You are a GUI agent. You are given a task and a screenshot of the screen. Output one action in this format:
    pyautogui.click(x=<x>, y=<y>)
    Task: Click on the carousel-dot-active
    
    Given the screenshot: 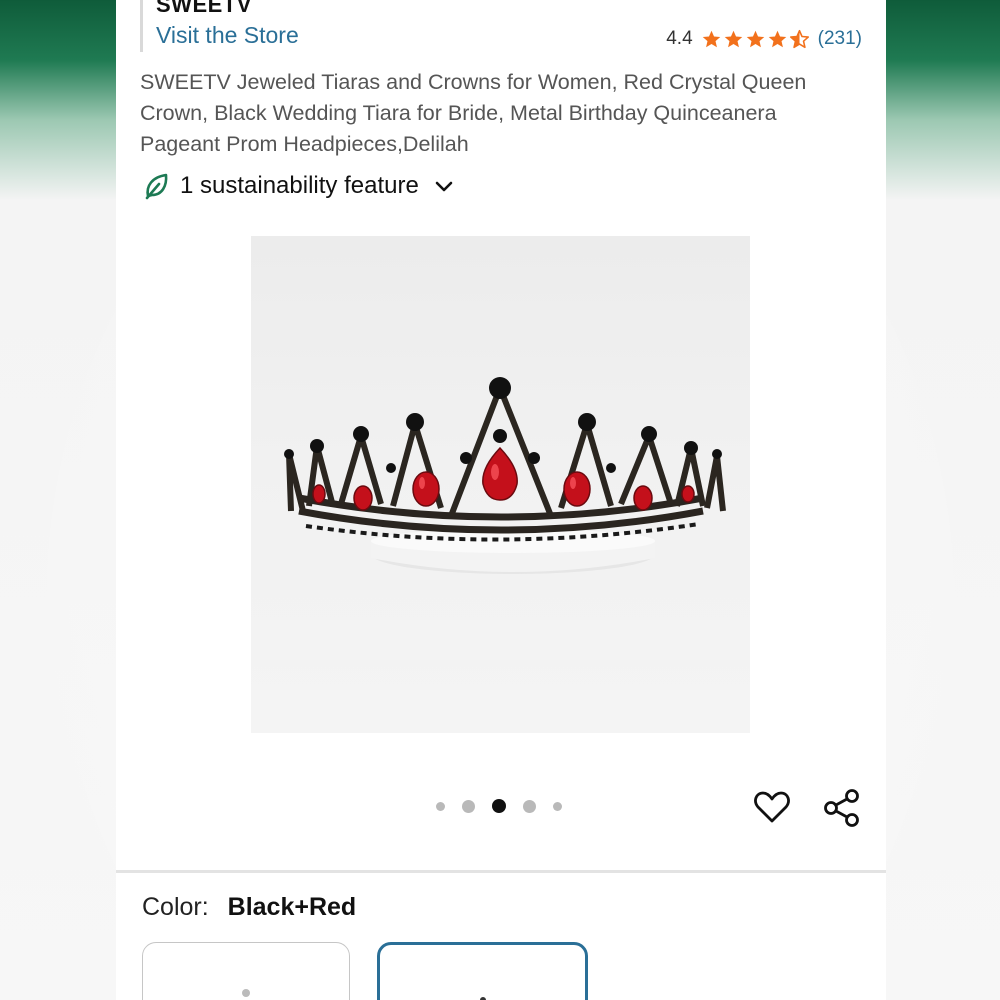 What is the action you would take?
    pyautogui.click(x=499, y=806)
    